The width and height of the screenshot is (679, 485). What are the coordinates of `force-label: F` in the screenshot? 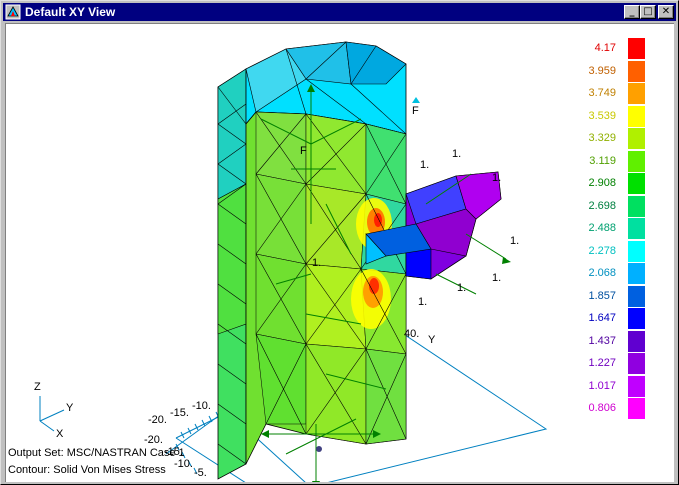 It's located at (415, 111).